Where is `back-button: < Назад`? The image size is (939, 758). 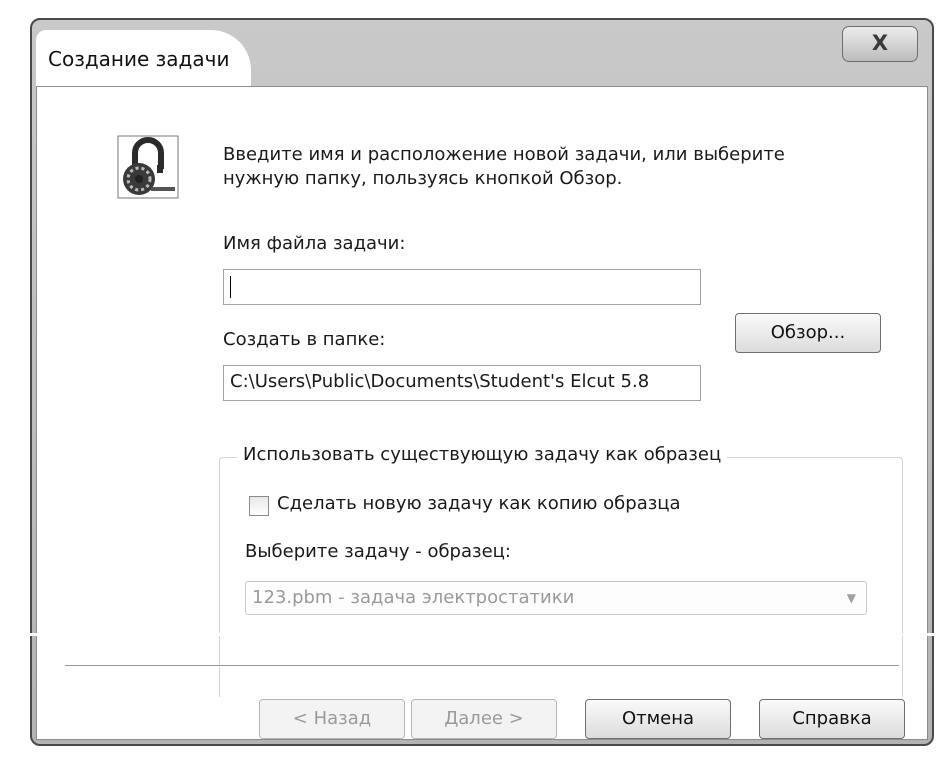 back-button: < Назад is located at coordinates (332, 719).